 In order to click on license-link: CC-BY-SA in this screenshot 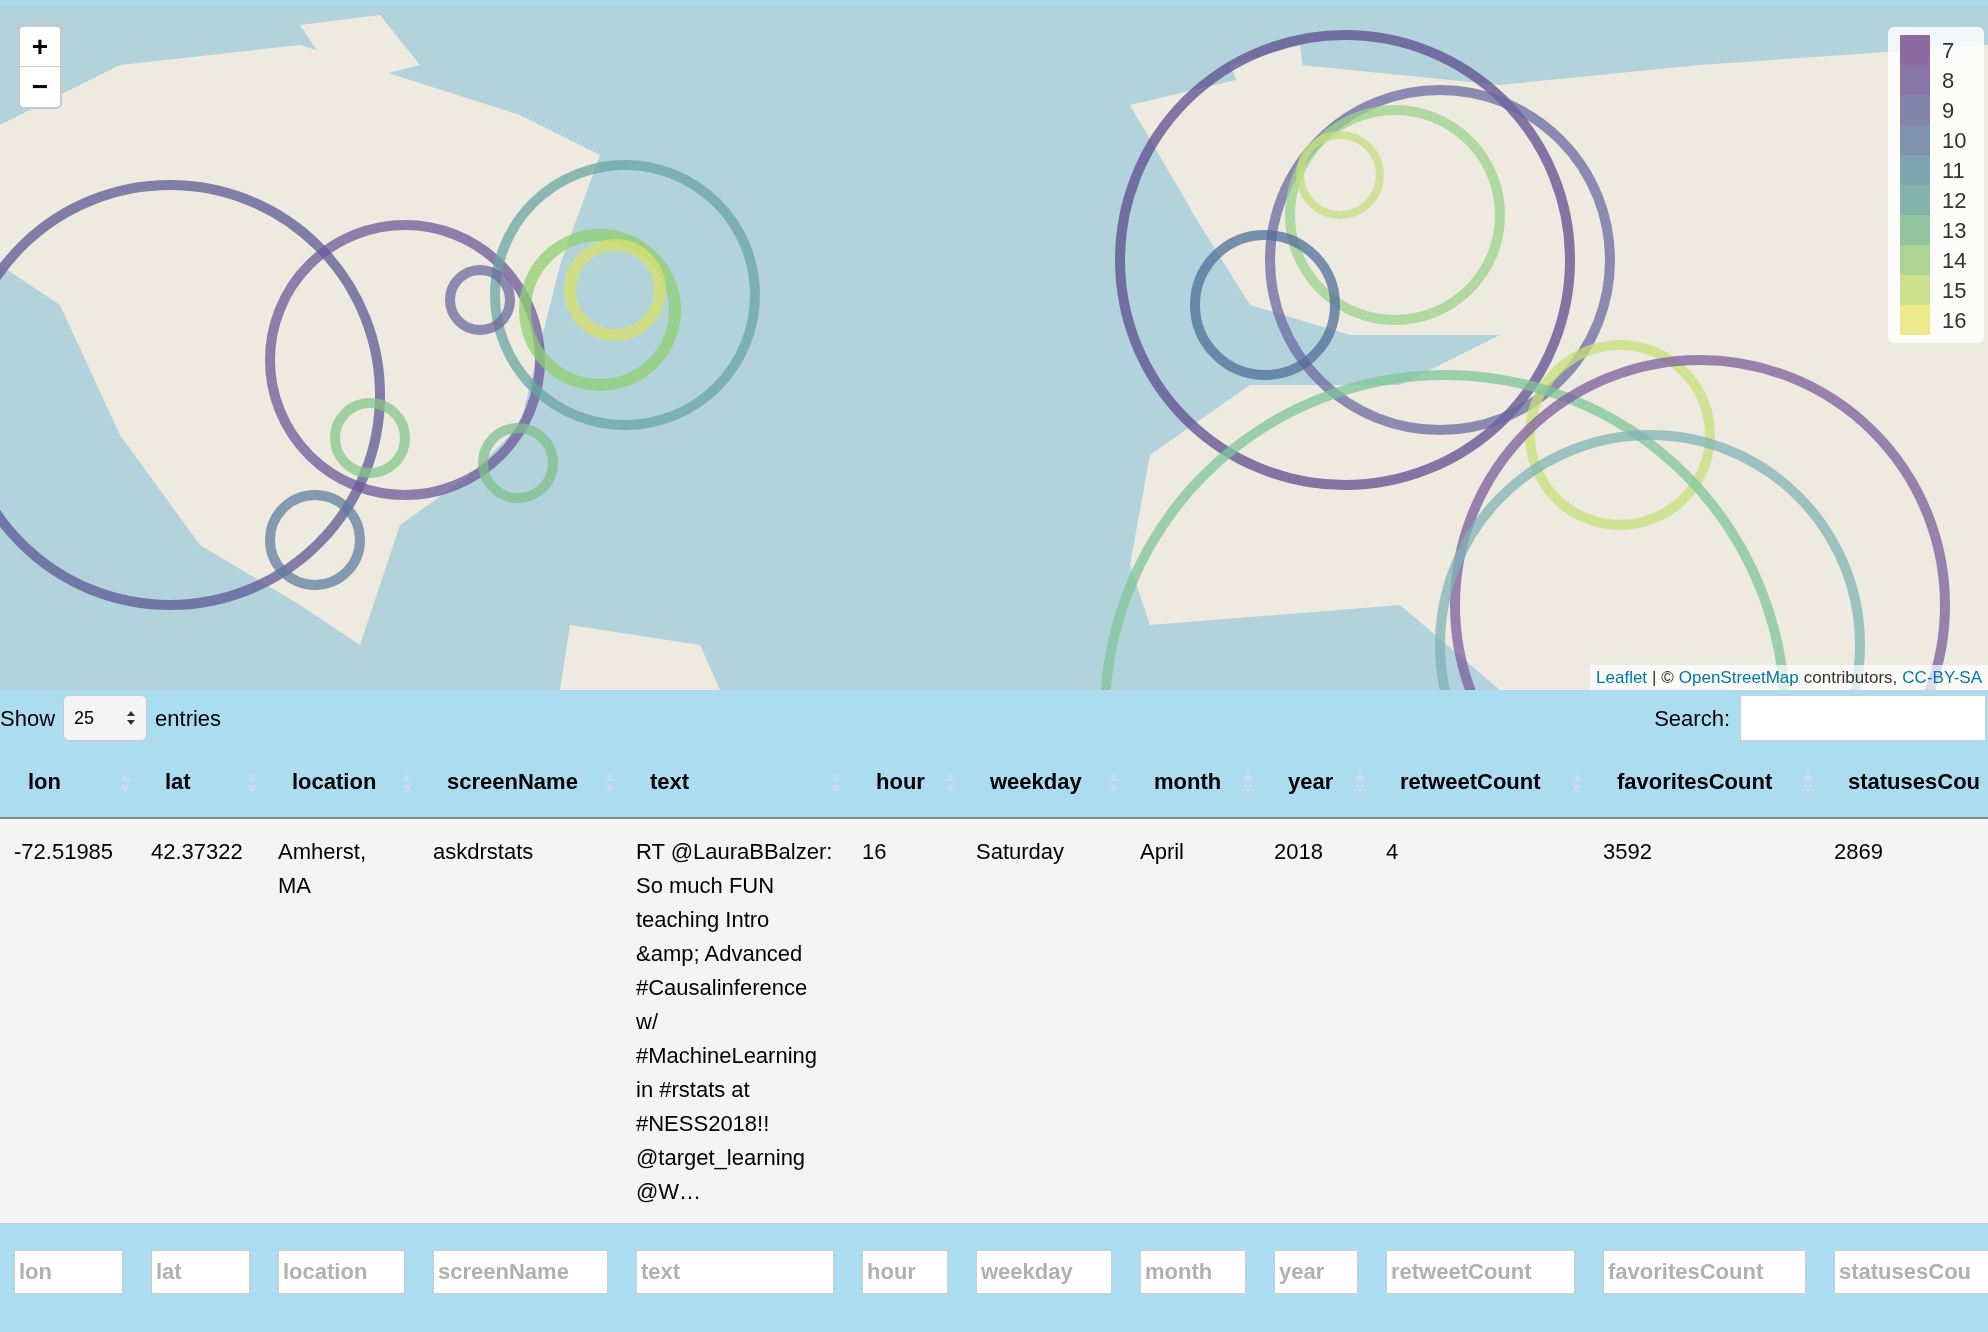, I will do `click(1942, 677)`.